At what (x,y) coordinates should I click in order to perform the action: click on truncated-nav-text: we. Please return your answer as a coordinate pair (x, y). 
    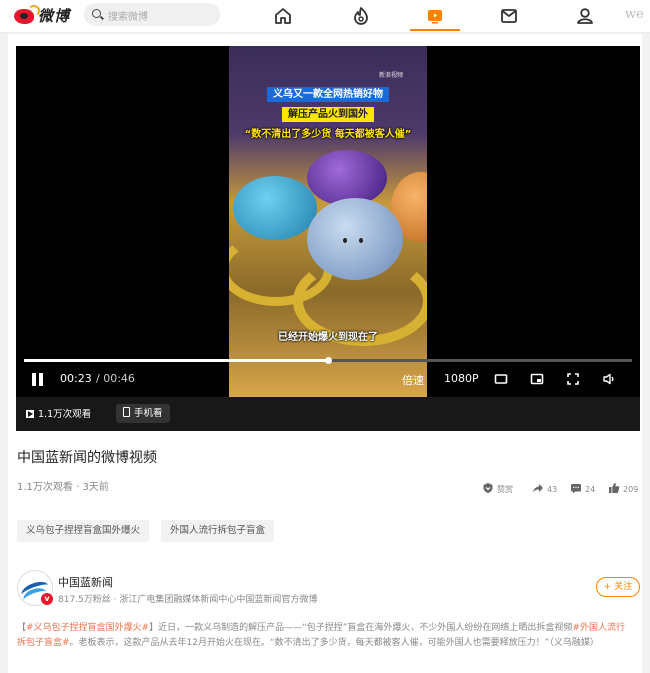
    Looking at the image, I should click on (634, 14).